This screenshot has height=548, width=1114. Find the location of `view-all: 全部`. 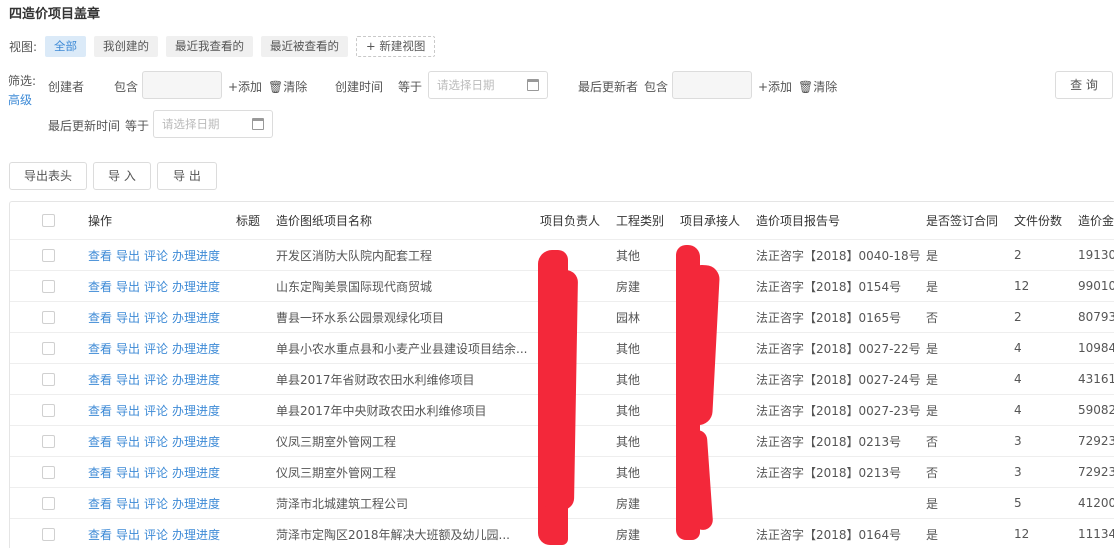

view-all: 全部 is located at coordinates (66, 46).